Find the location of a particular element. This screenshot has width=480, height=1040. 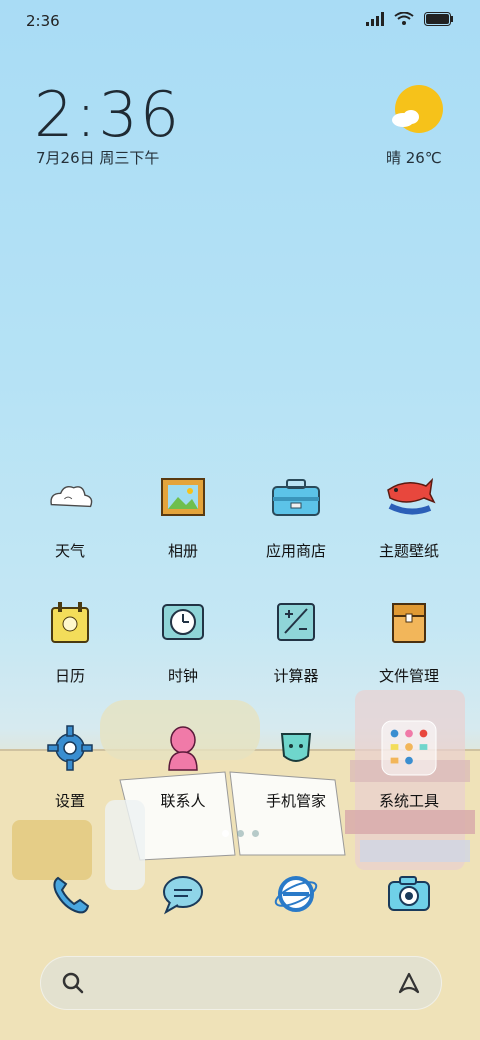

dock-phone is located at coordinates (70, 894).